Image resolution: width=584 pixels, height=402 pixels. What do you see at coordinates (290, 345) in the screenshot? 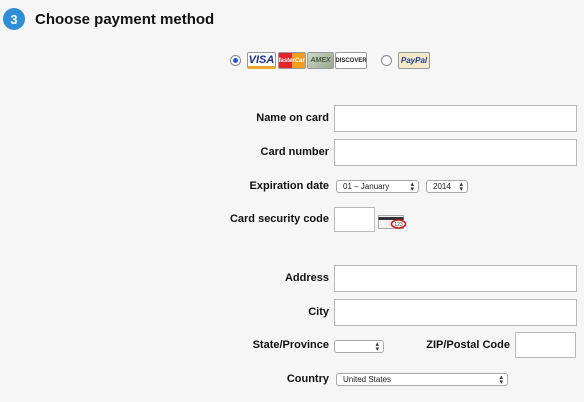
I see `state-province-label: State/Province` at bounding box center [290, 345].